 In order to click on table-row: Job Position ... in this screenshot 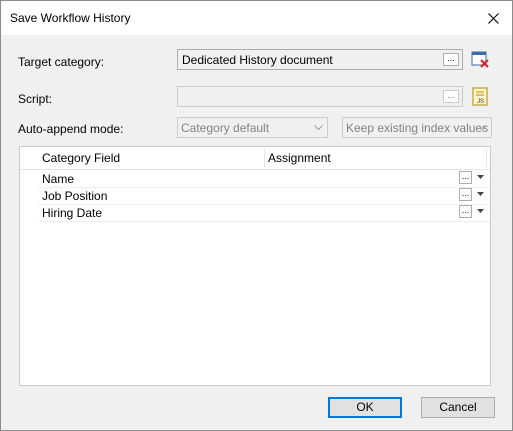, I will do `click(264, 196)`.